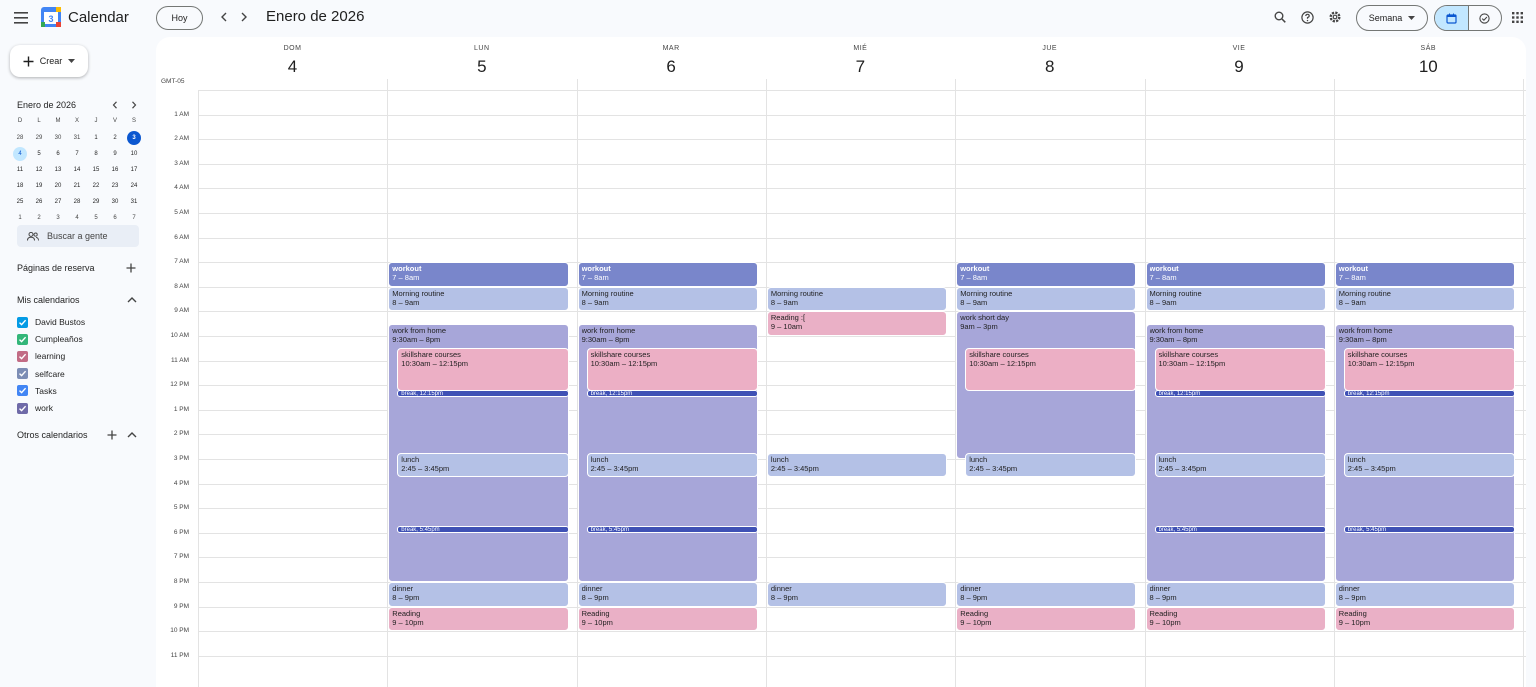 The image size is (1536, 687). I want to click on mini-calendar-day: 9, so click(115, 154).